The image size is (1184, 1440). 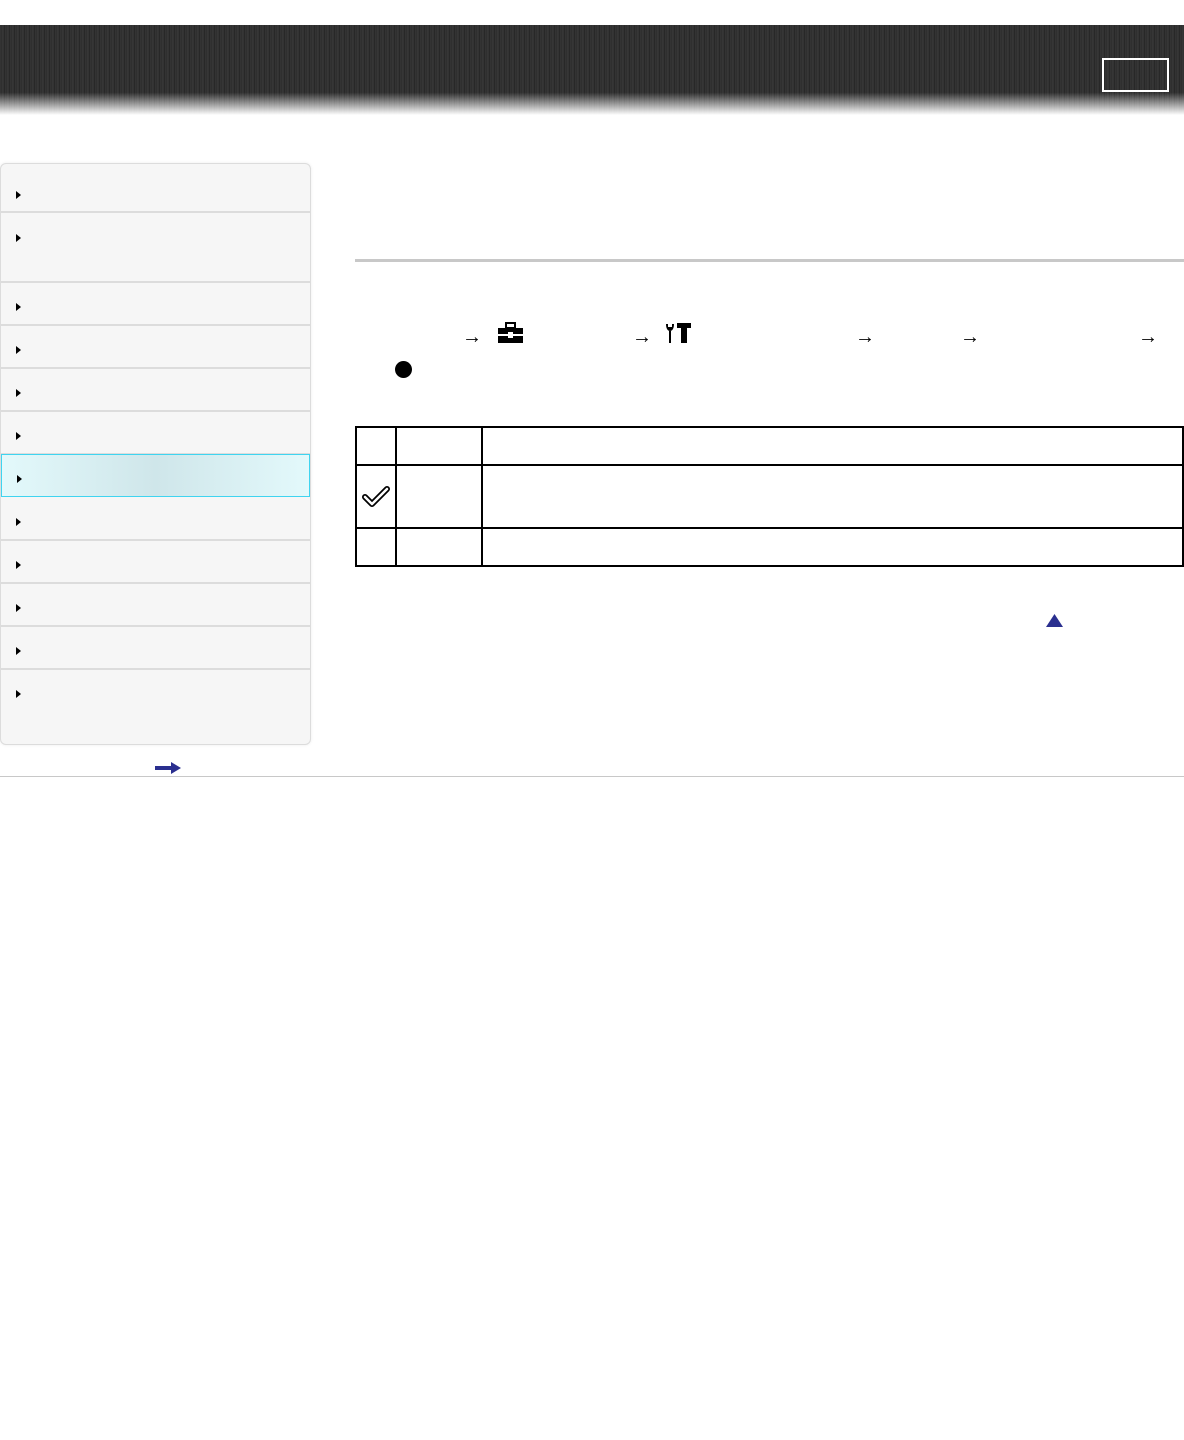 I want to click on title-divider, so click(x=769, y=260).